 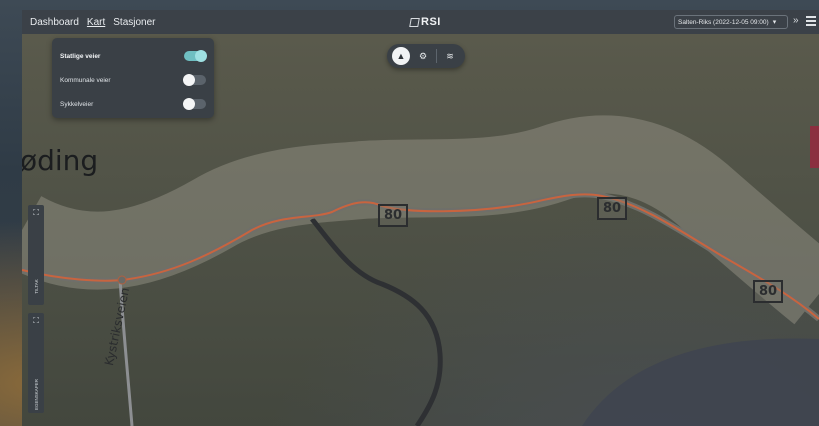 I want to click on dataset-select: Salten-Riks (2022-12-05 09:00) ▾, so click(x=731, y=22).